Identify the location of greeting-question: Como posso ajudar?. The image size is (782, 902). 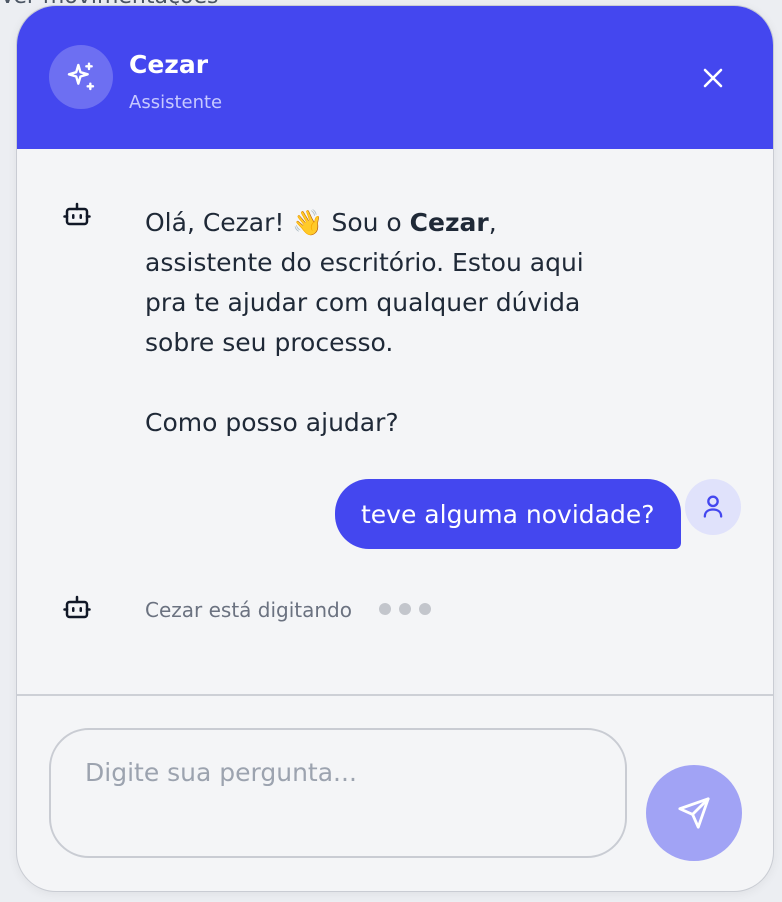
(272, 422).